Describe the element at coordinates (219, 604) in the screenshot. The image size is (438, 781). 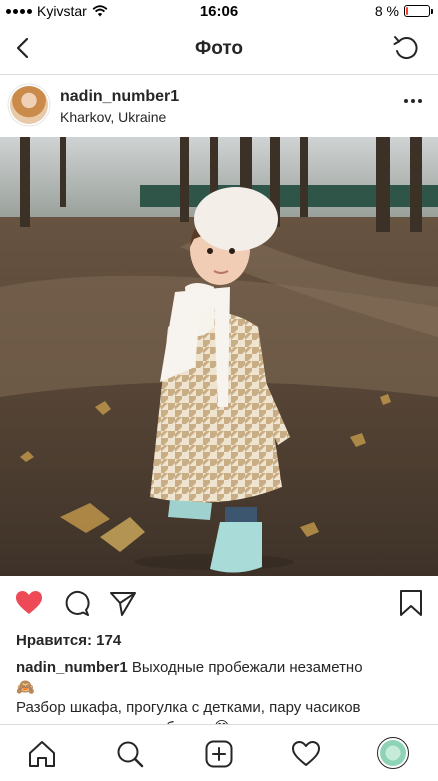
I see `post-actions` at that location.